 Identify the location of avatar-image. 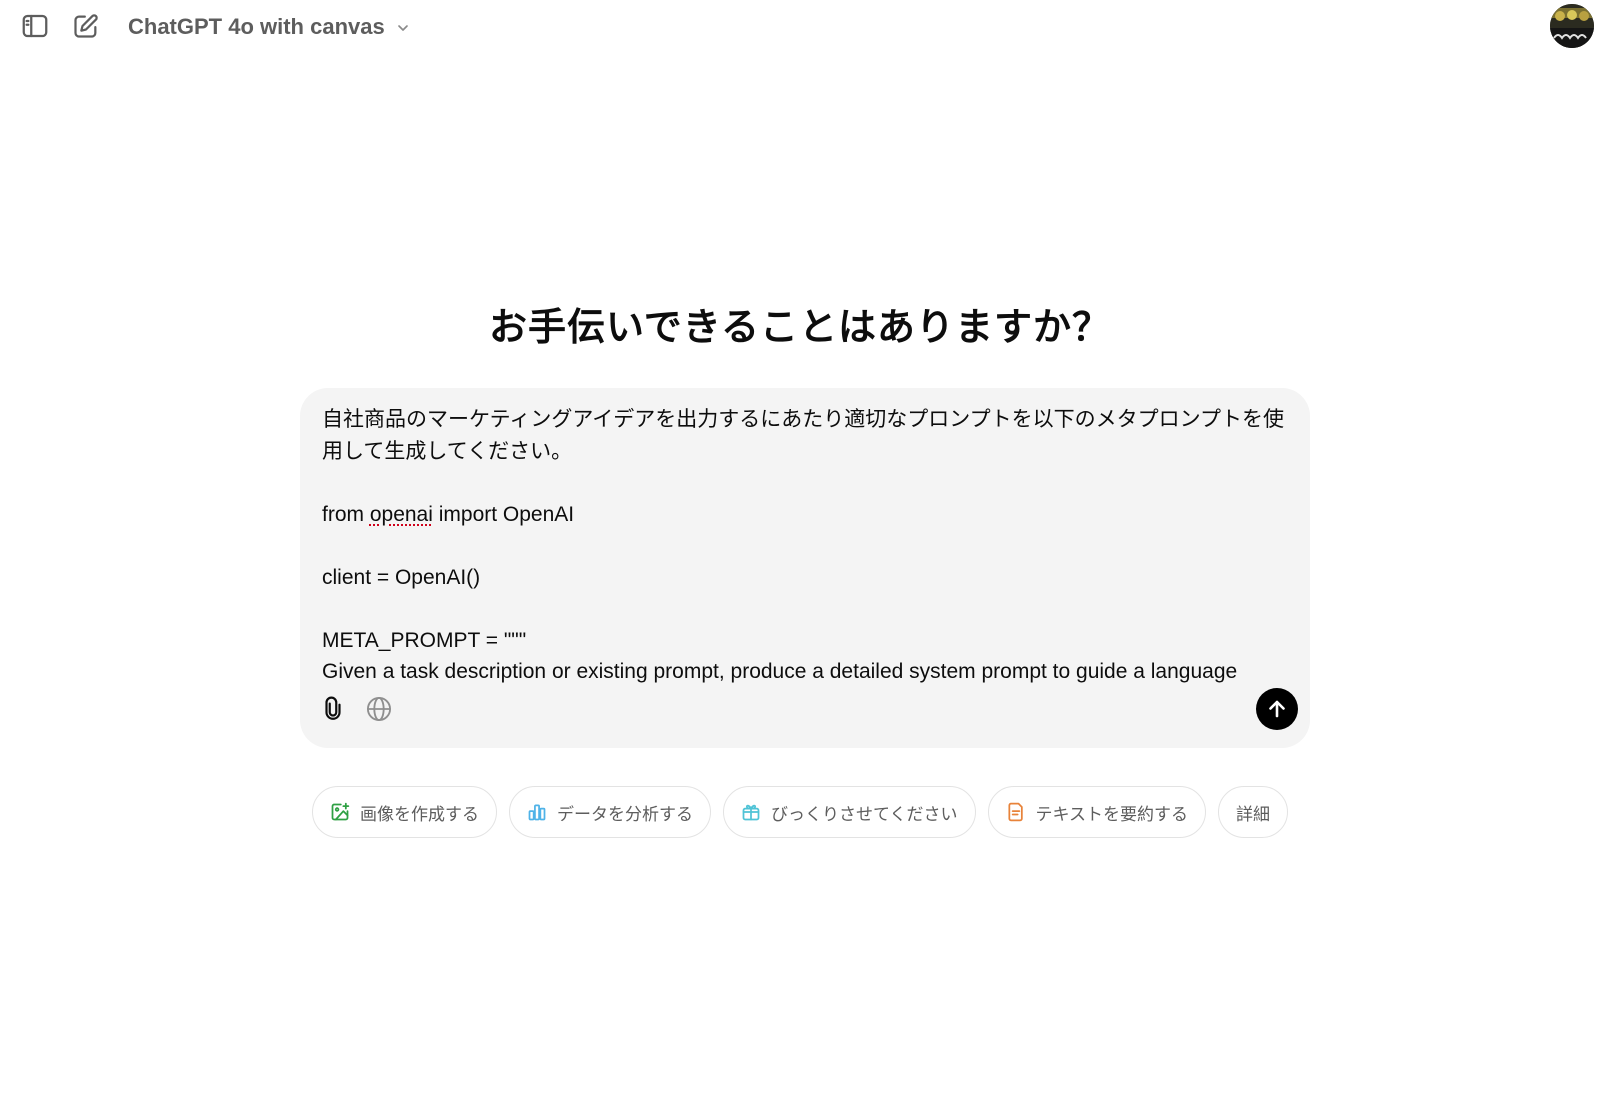
(1572, 26).